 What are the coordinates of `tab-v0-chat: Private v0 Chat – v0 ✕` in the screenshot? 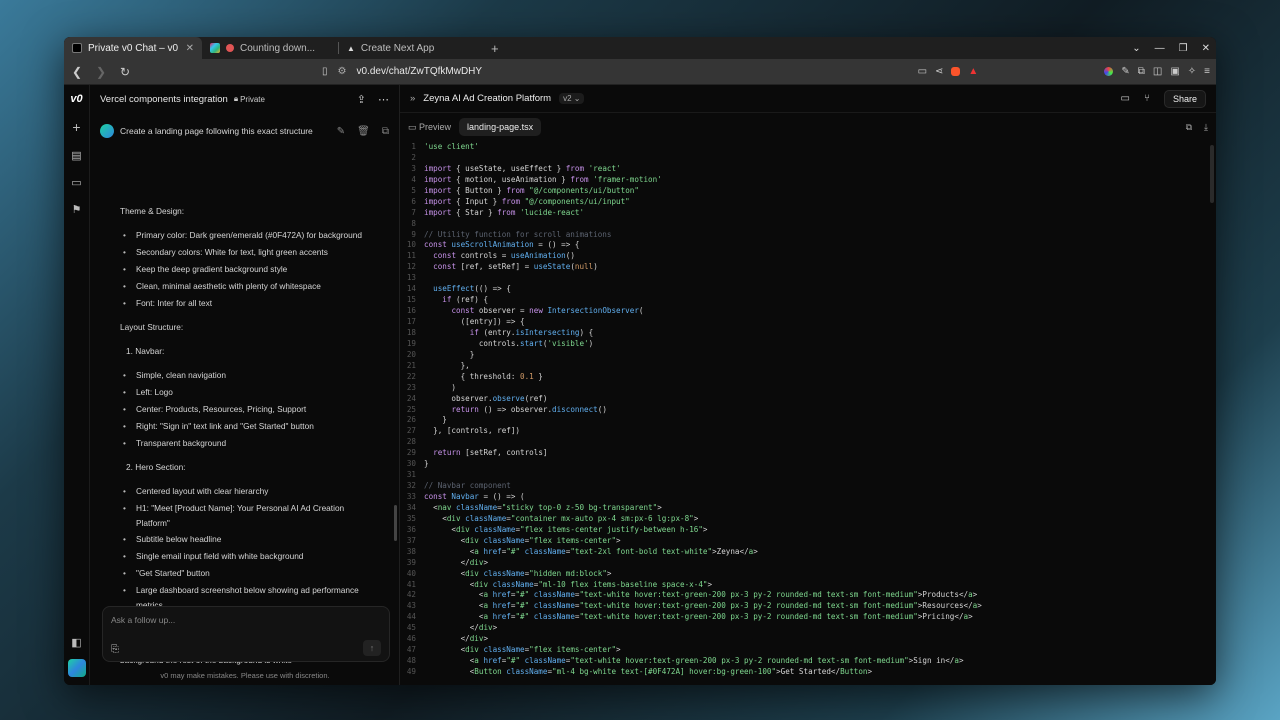 It's located at (133, 48).